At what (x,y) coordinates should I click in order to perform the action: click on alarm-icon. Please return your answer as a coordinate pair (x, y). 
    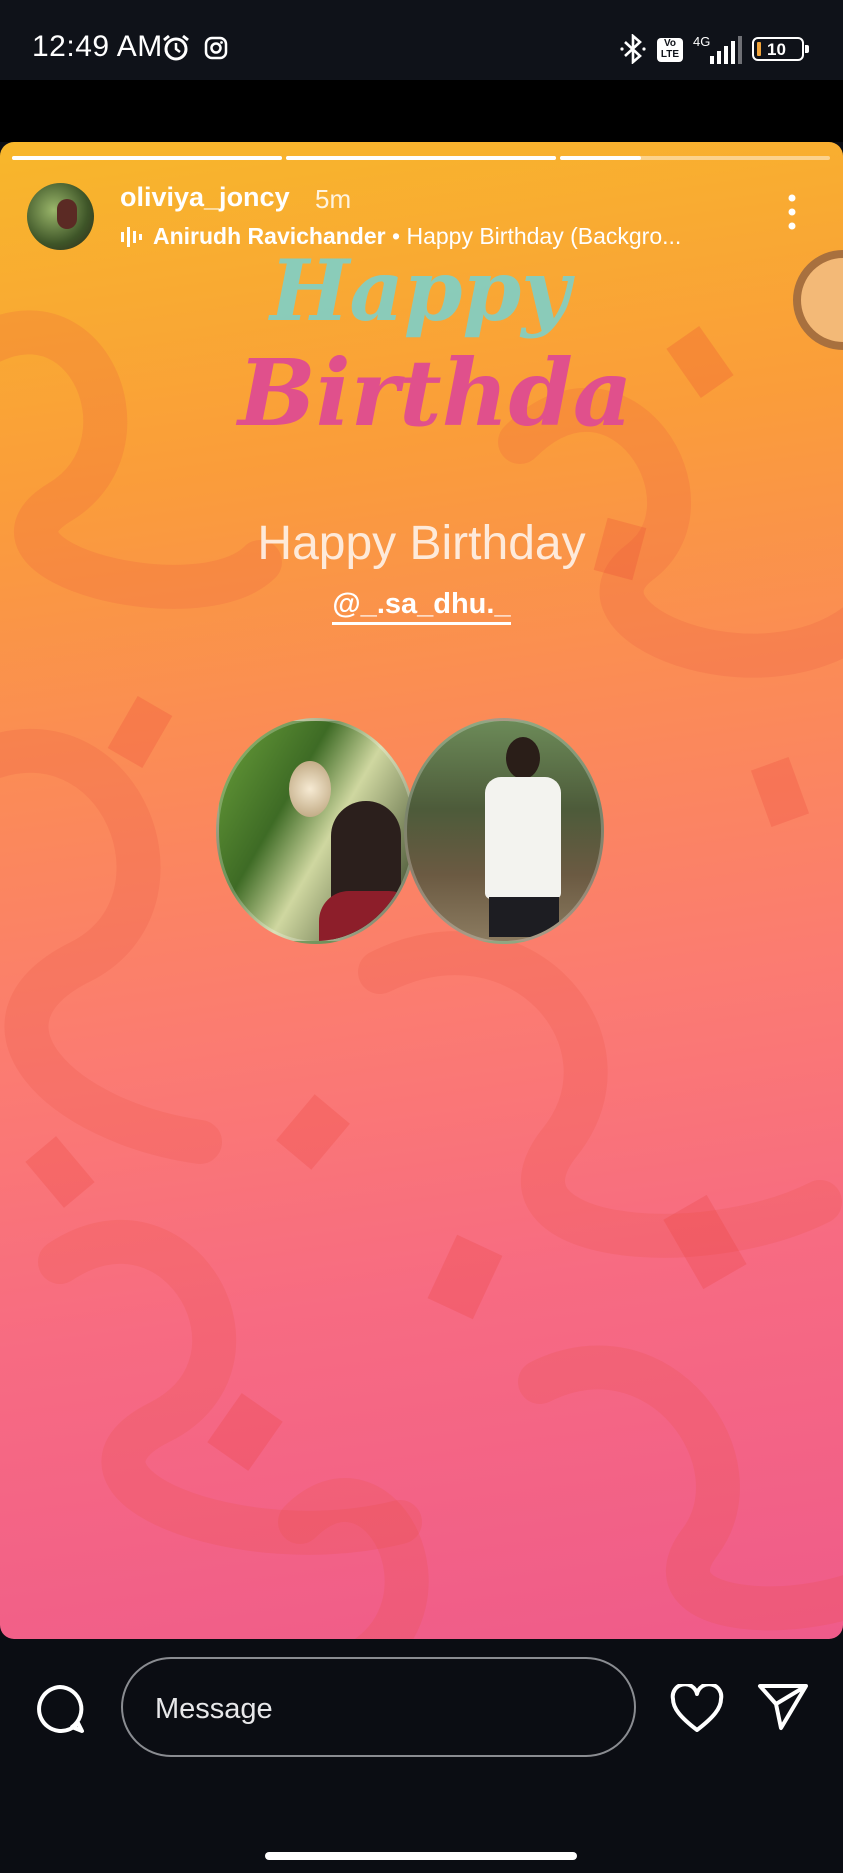
    Looking at the image, I should click on (176, 47).